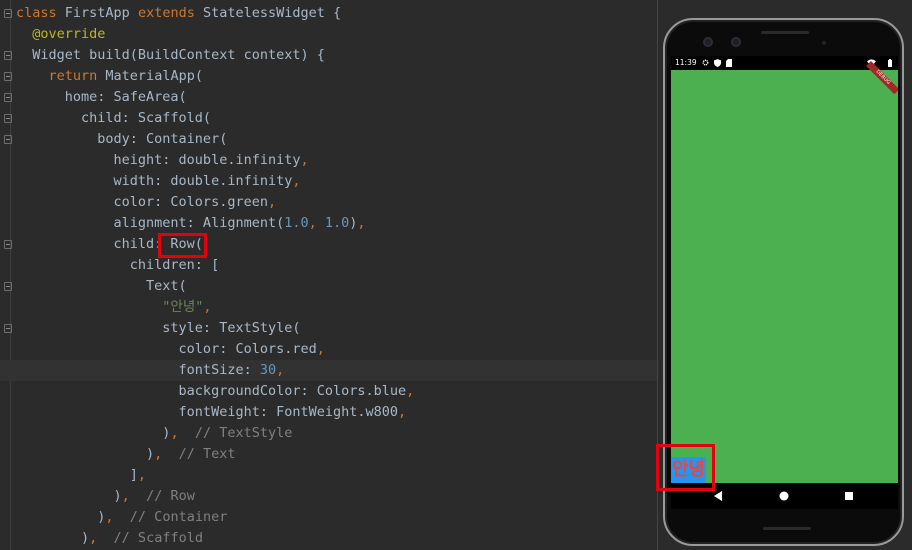  I want to click on text-output-highlight-box, so click(685, 467).